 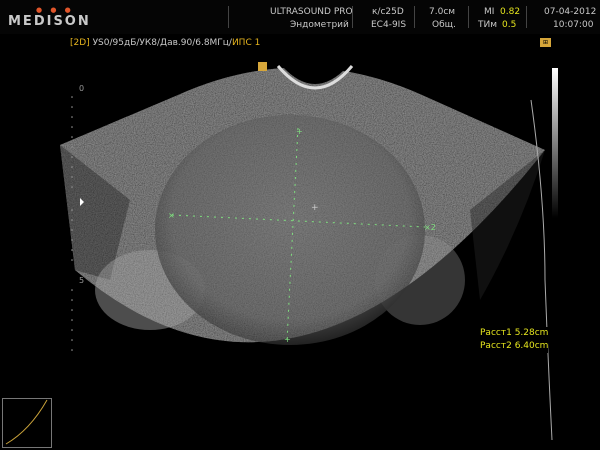 I want to click on probe-model: EC4-9IS, so click(x=389, y=25).